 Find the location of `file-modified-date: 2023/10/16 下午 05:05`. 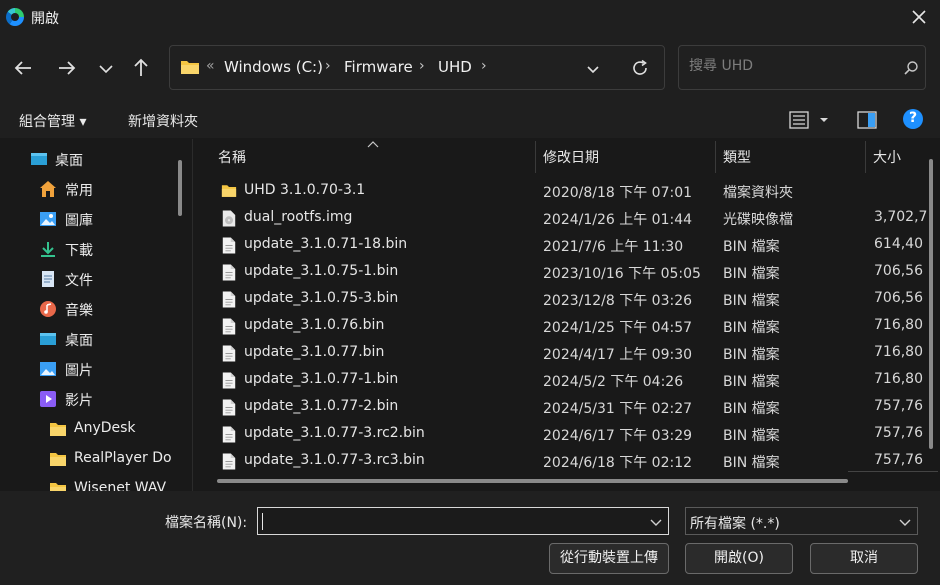

file-modified-date: 2023/10/16 下午 05:05 is located at coordinates (622, 274).